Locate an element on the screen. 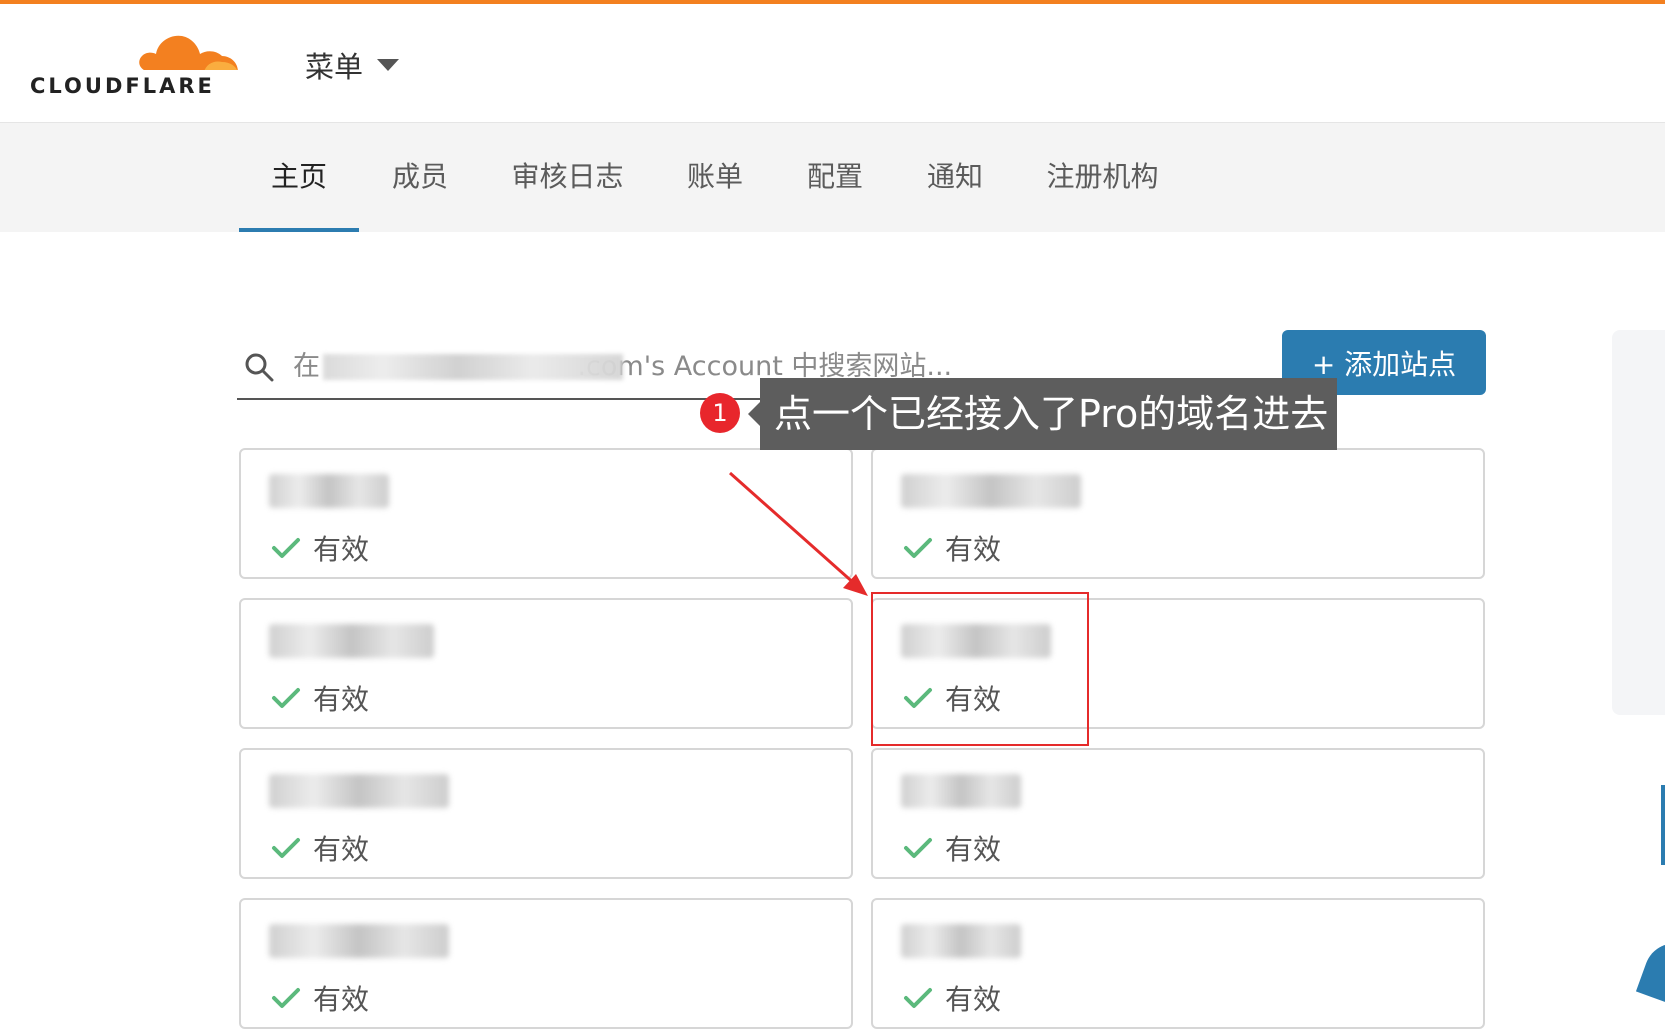 The width and height of the screenshot is (1665, 1029). annotation-step-badge: 1 is located at coordinates (720, 413).